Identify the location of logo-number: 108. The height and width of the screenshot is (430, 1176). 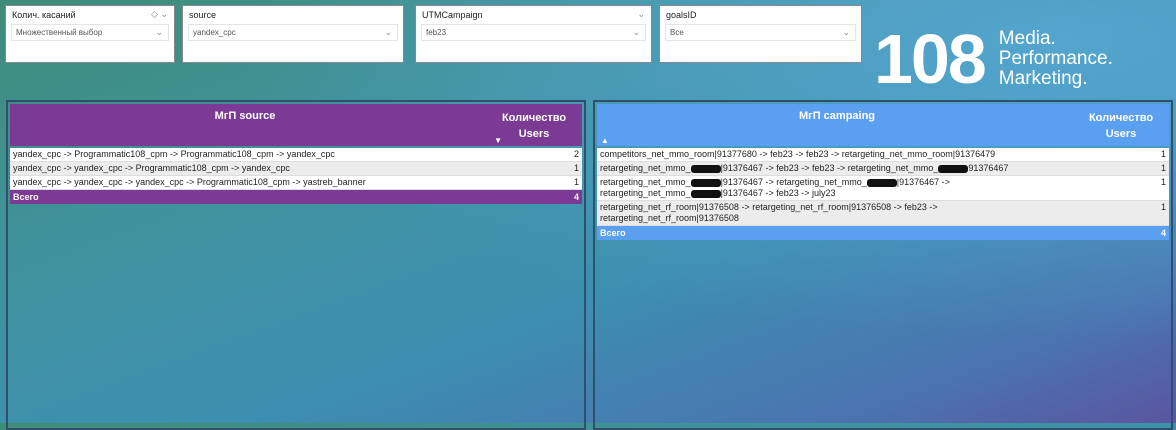
(930, 59).